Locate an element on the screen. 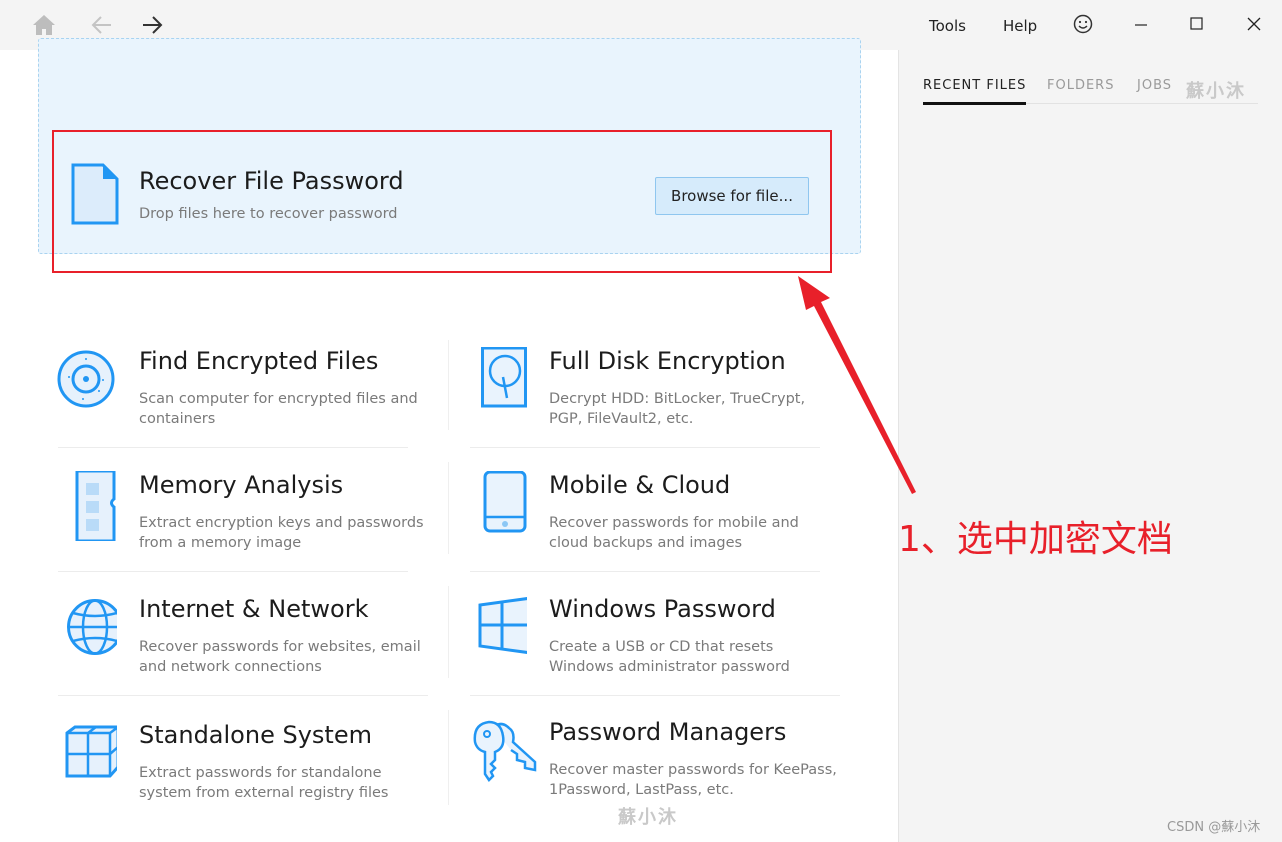 The width and height of the screenshot is (1282, 842). smiley-icon is located at coordinates (1083, 24).